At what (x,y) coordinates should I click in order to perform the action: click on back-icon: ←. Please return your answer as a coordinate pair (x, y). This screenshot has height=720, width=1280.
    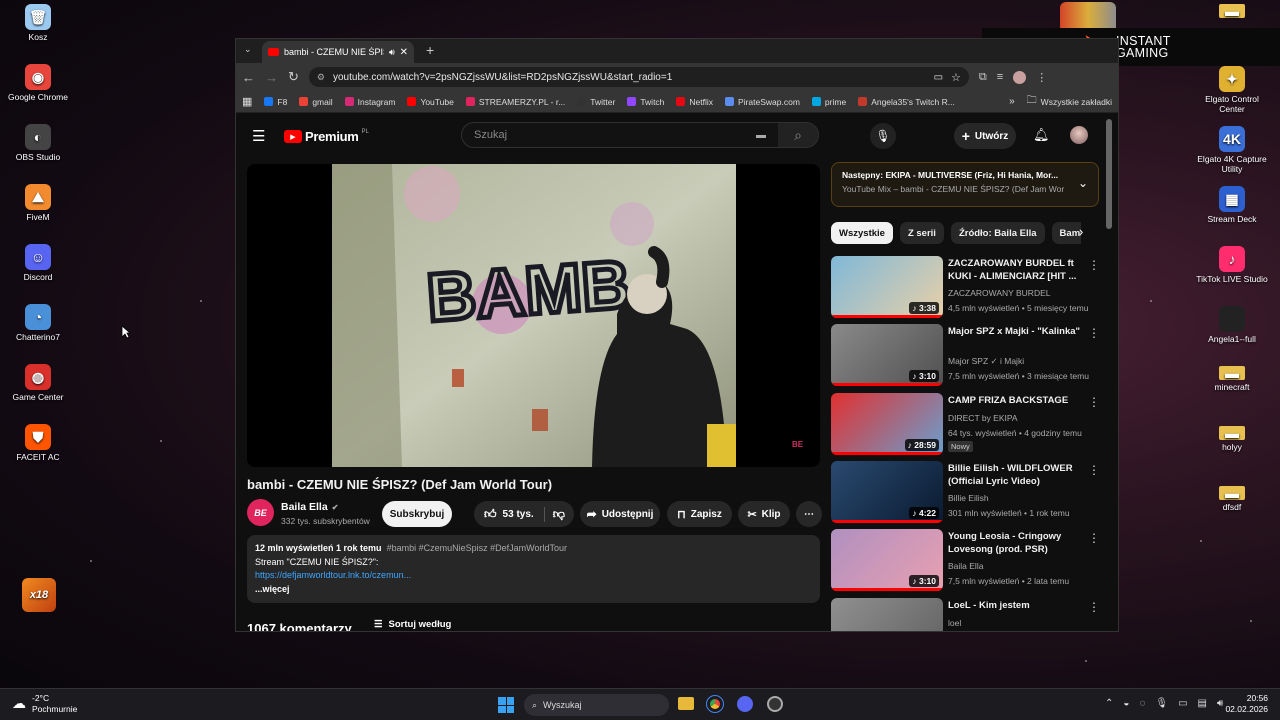
    Looking at the image, I should click on (248, 77).